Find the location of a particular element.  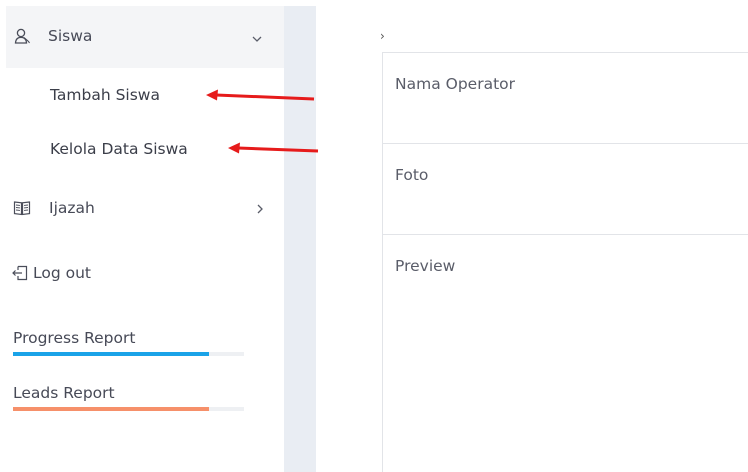

submenu-tambah-siswa: Tambah Siswa is located at coordinates (105, 95).